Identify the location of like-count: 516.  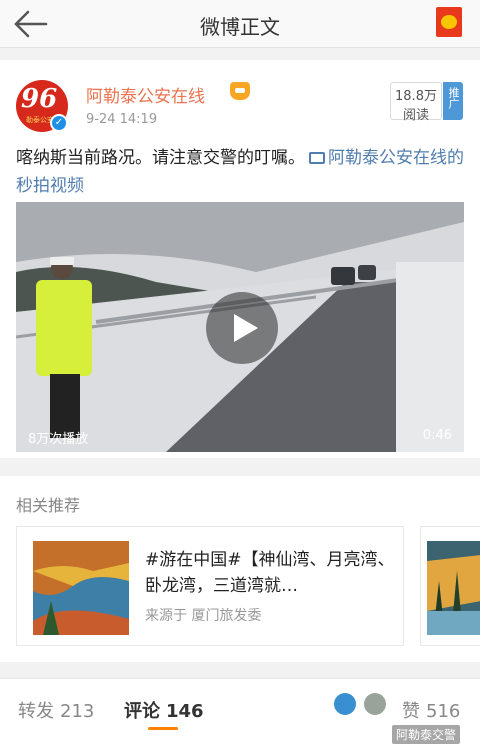
(443, 711).